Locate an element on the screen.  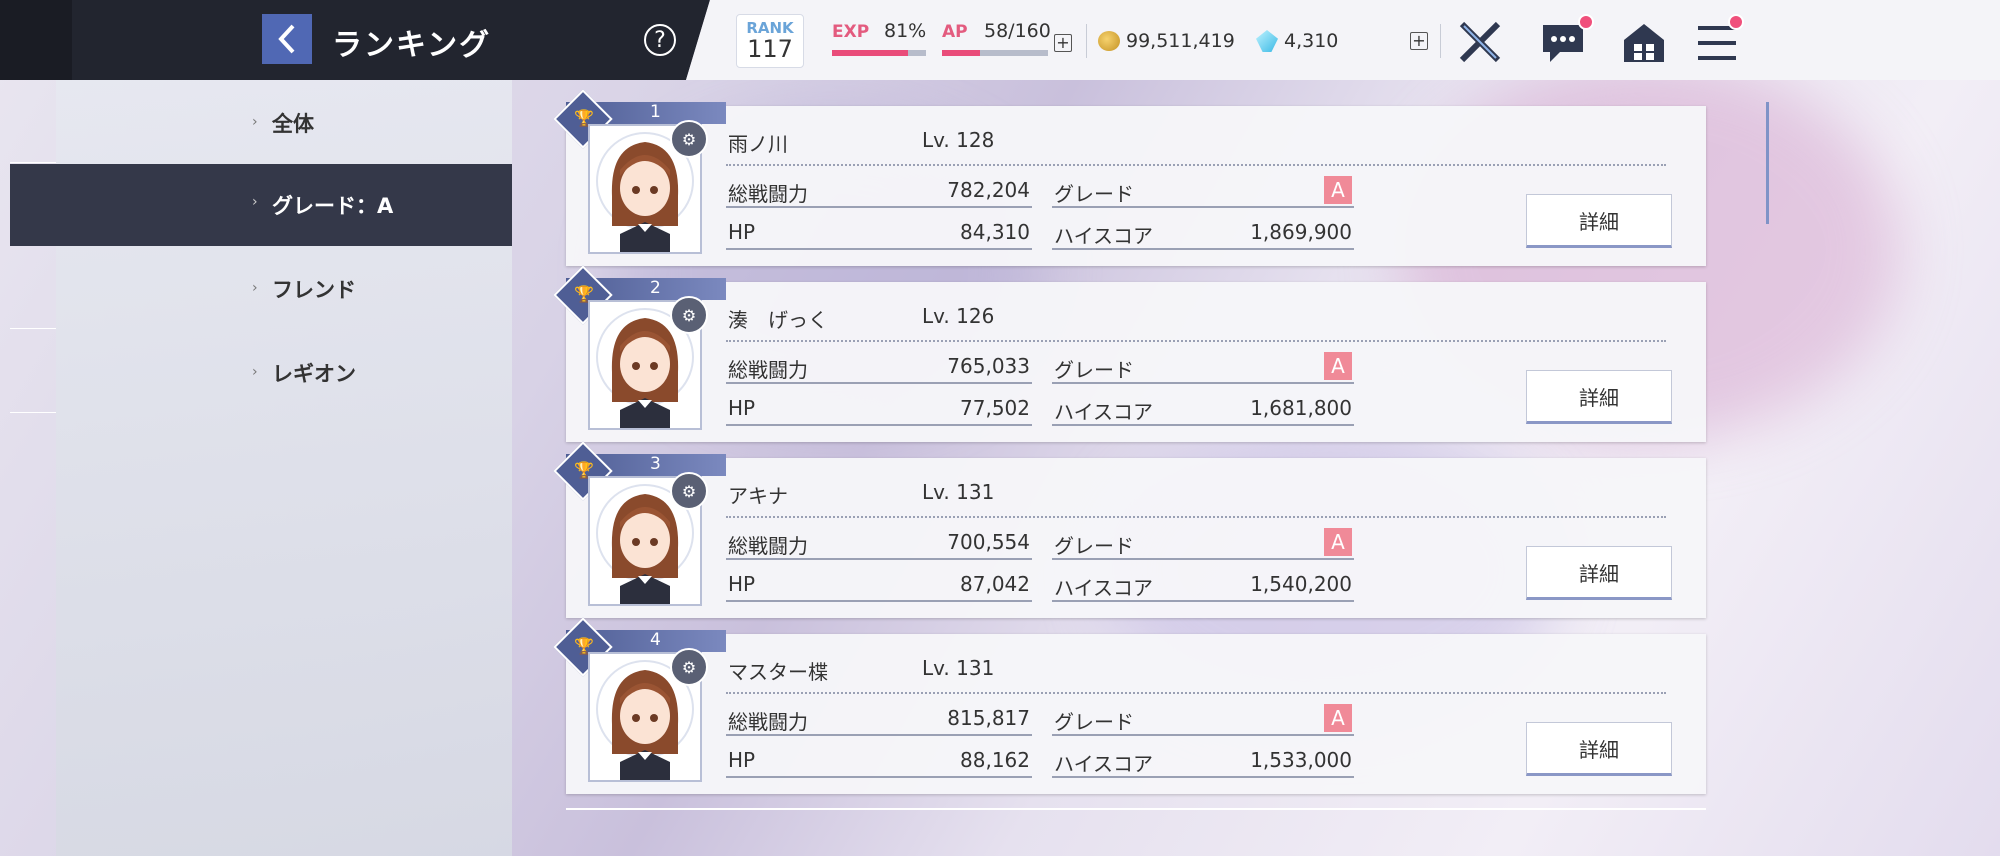
back-button is located at coordinates (287, 39).